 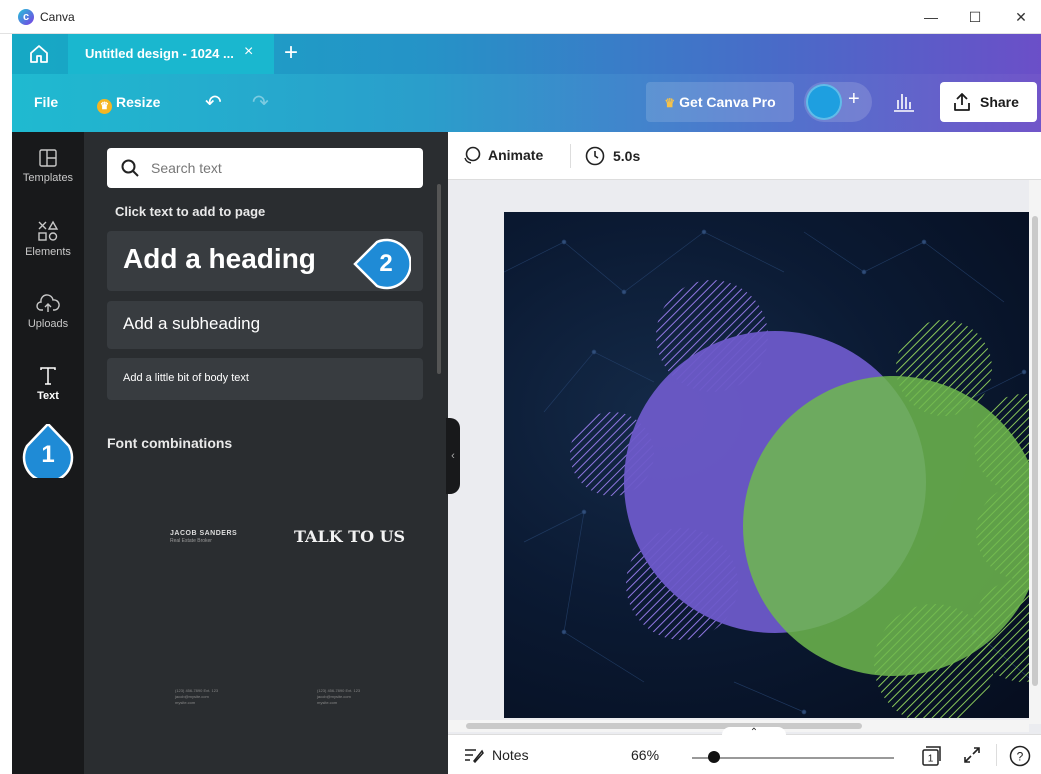 I want to click on callout-badge-2: 2, so click(x=382, y=264).